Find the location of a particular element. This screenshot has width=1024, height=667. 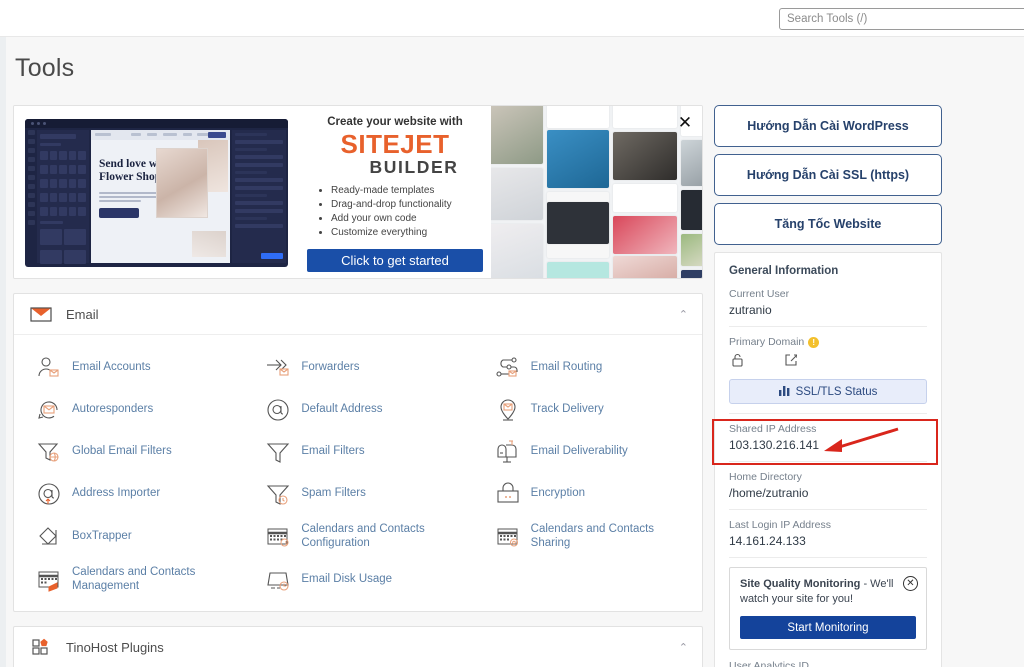

search-tools-wrapper is located at coordinates (901, 19).